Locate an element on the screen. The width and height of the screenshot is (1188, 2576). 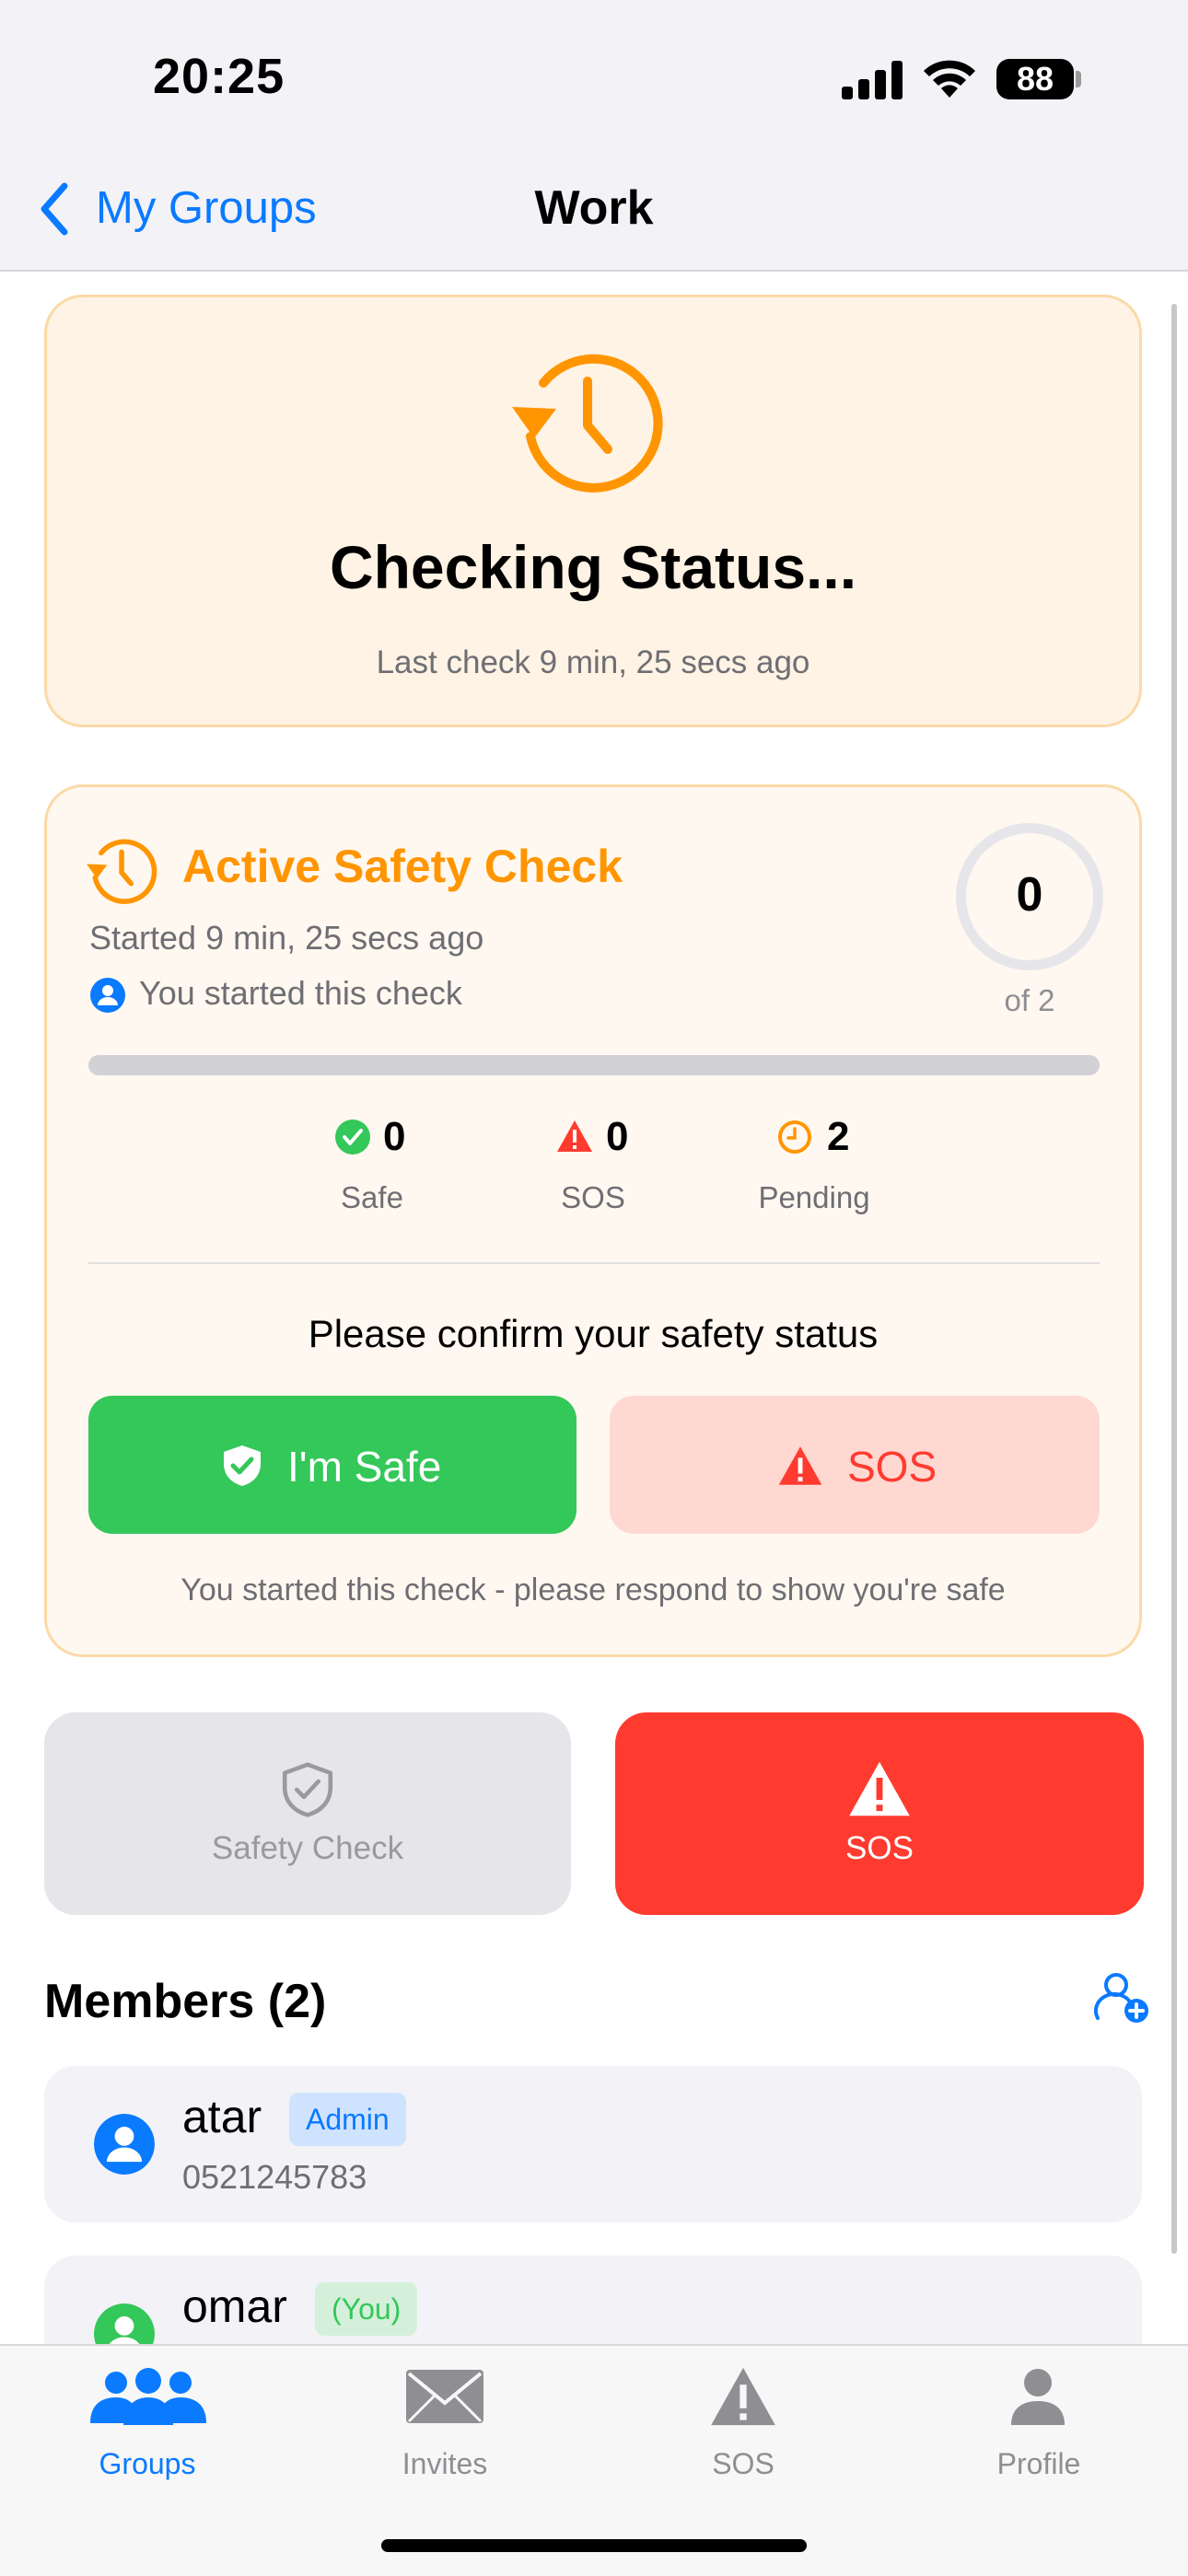
person-circle-icon is located at coordinates (107, 995).